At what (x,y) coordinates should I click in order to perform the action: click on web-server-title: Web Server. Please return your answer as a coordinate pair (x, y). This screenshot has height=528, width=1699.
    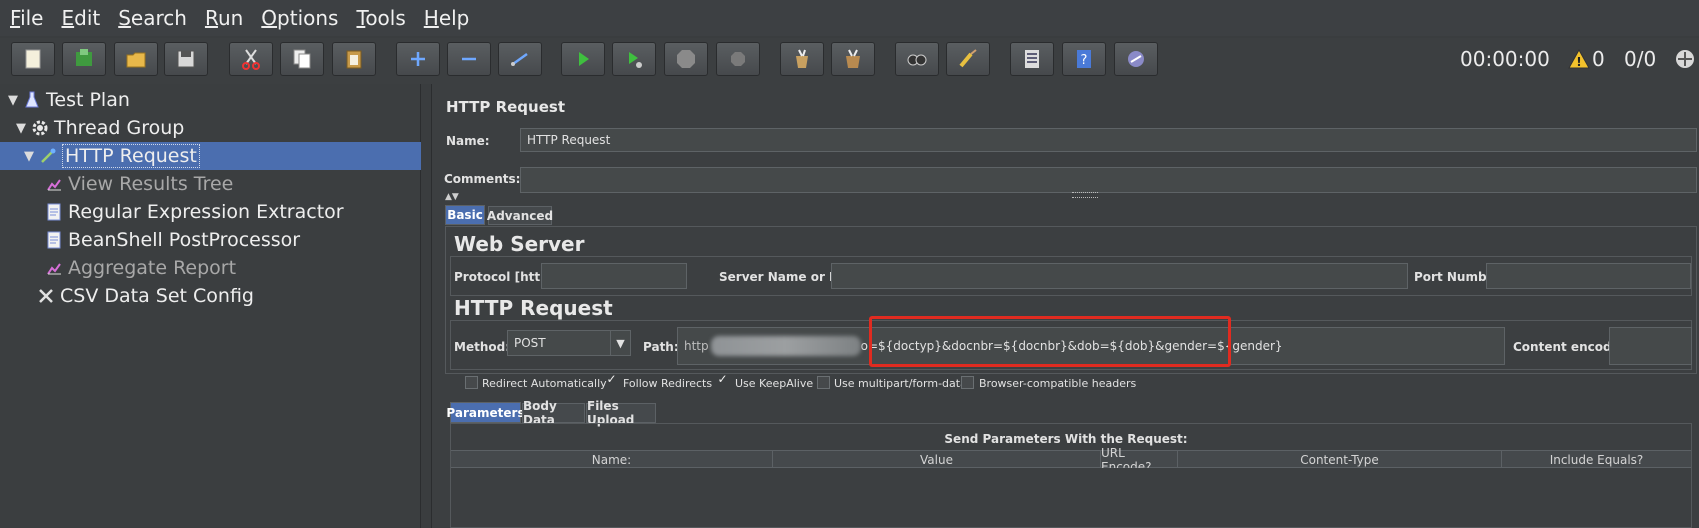
    Looking at the image, I should click on (519, 244).